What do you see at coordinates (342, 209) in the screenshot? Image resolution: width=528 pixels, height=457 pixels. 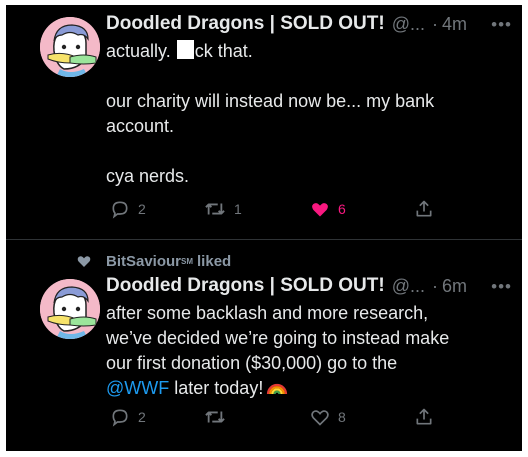 I see `like-count: 6` at bounding box center [342, 209].